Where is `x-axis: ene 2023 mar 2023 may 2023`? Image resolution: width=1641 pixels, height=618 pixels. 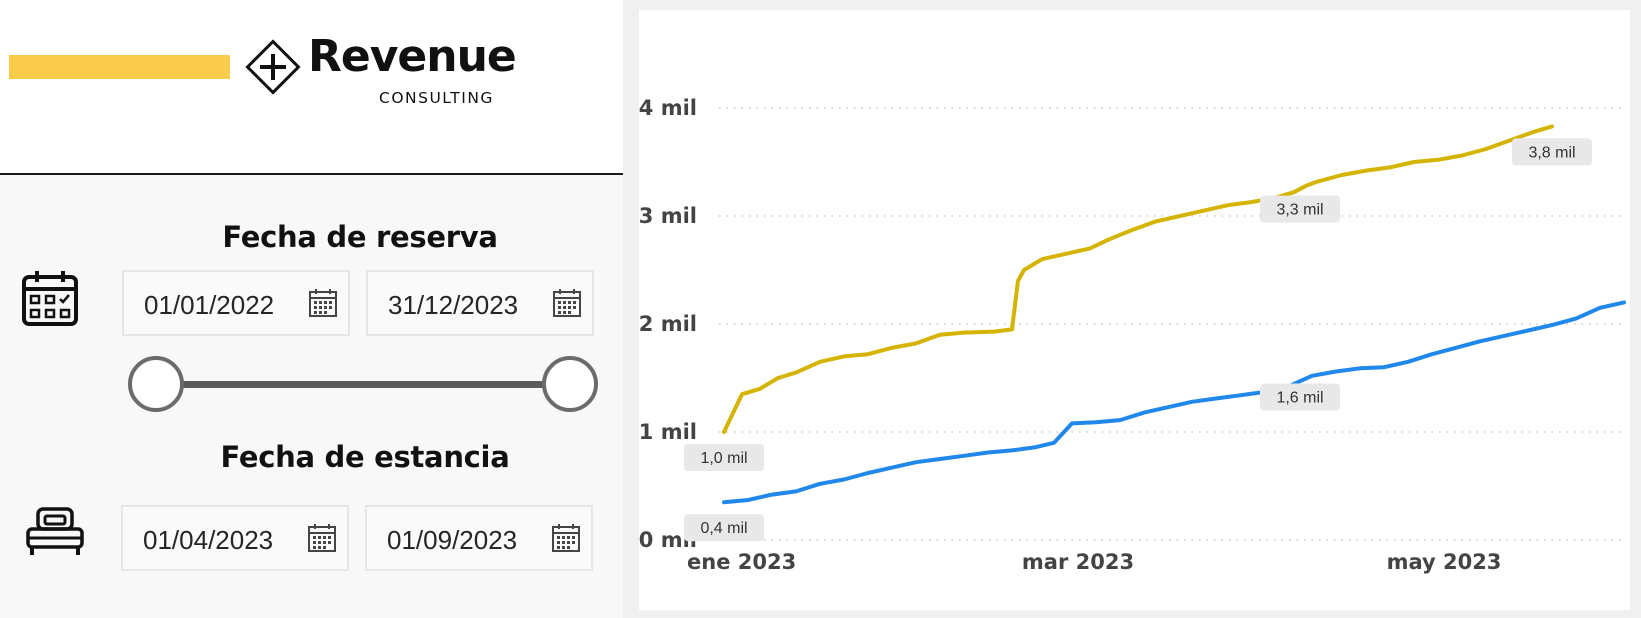 x-axis: ene 2023 mar 2023 may 2023 is located at coordinates (1094, 562).